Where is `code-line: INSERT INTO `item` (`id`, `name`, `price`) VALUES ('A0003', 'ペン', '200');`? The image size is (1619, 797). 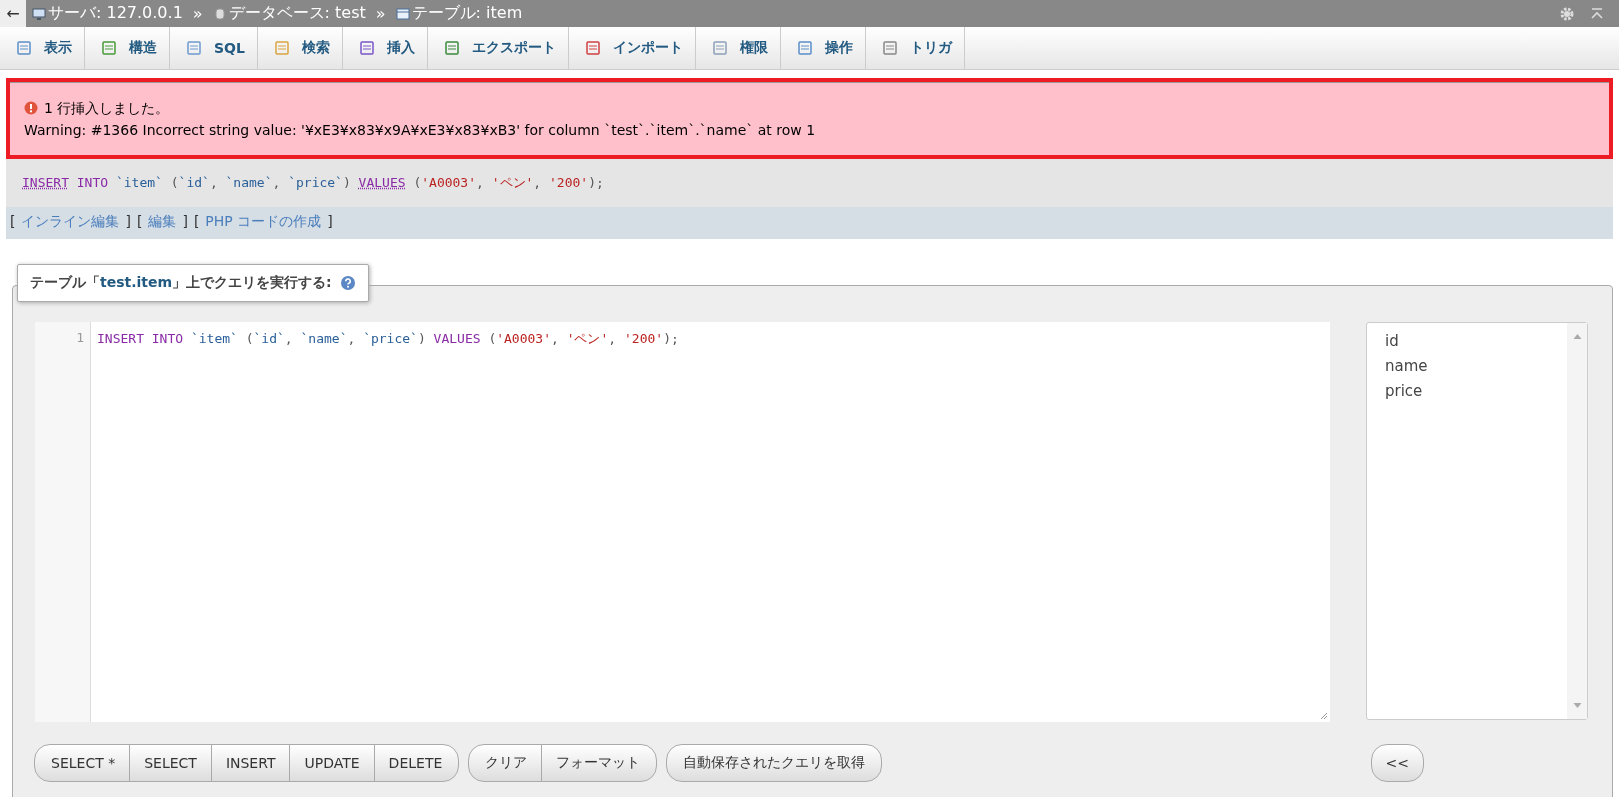 code-line: INSERT INTO `item` (`id`, `name`, `price`) VALUES ('A0003', 'ペン', '200'); is located at coordinates (388, 338).